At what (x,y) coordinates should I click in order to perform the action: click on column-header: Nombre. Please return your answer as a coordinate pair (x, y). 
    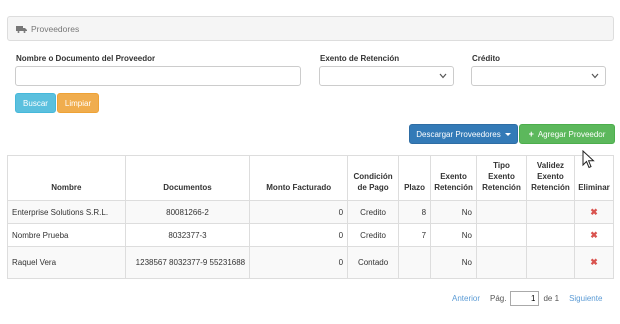
    Looking at the image, I should click on (66, 178).